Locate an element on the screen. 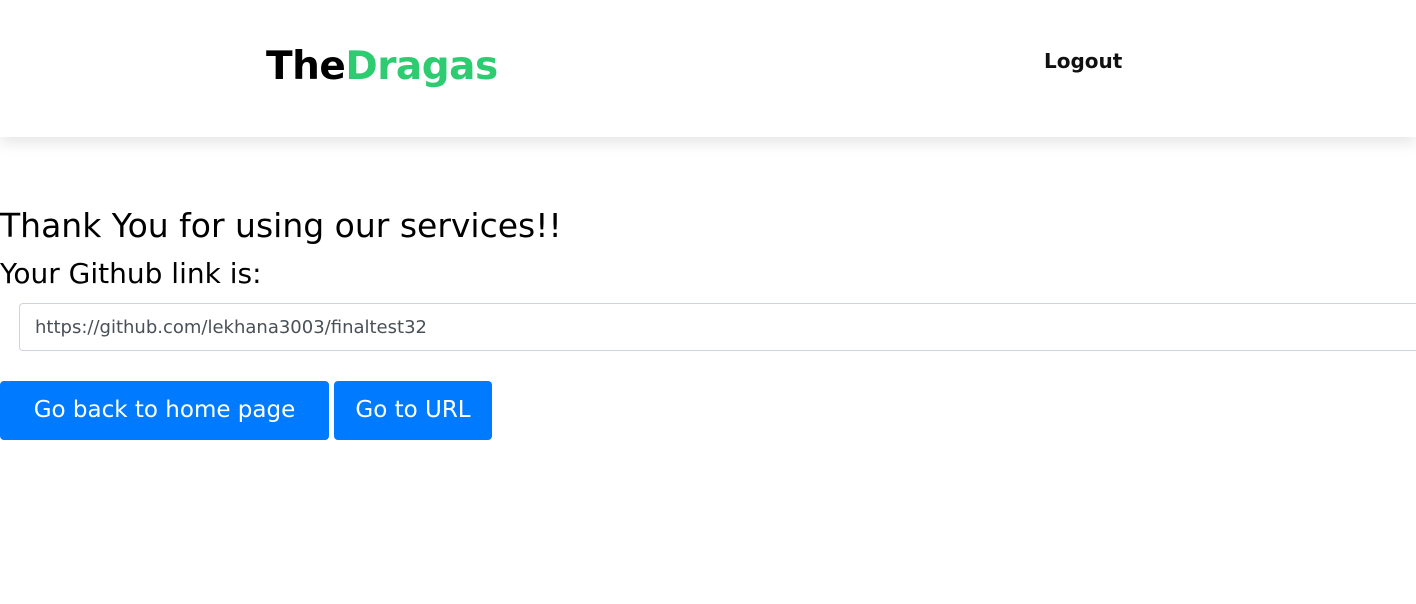 This screenshot has height=604, width=1416. github-link-field is located at coordinates (717, 327).